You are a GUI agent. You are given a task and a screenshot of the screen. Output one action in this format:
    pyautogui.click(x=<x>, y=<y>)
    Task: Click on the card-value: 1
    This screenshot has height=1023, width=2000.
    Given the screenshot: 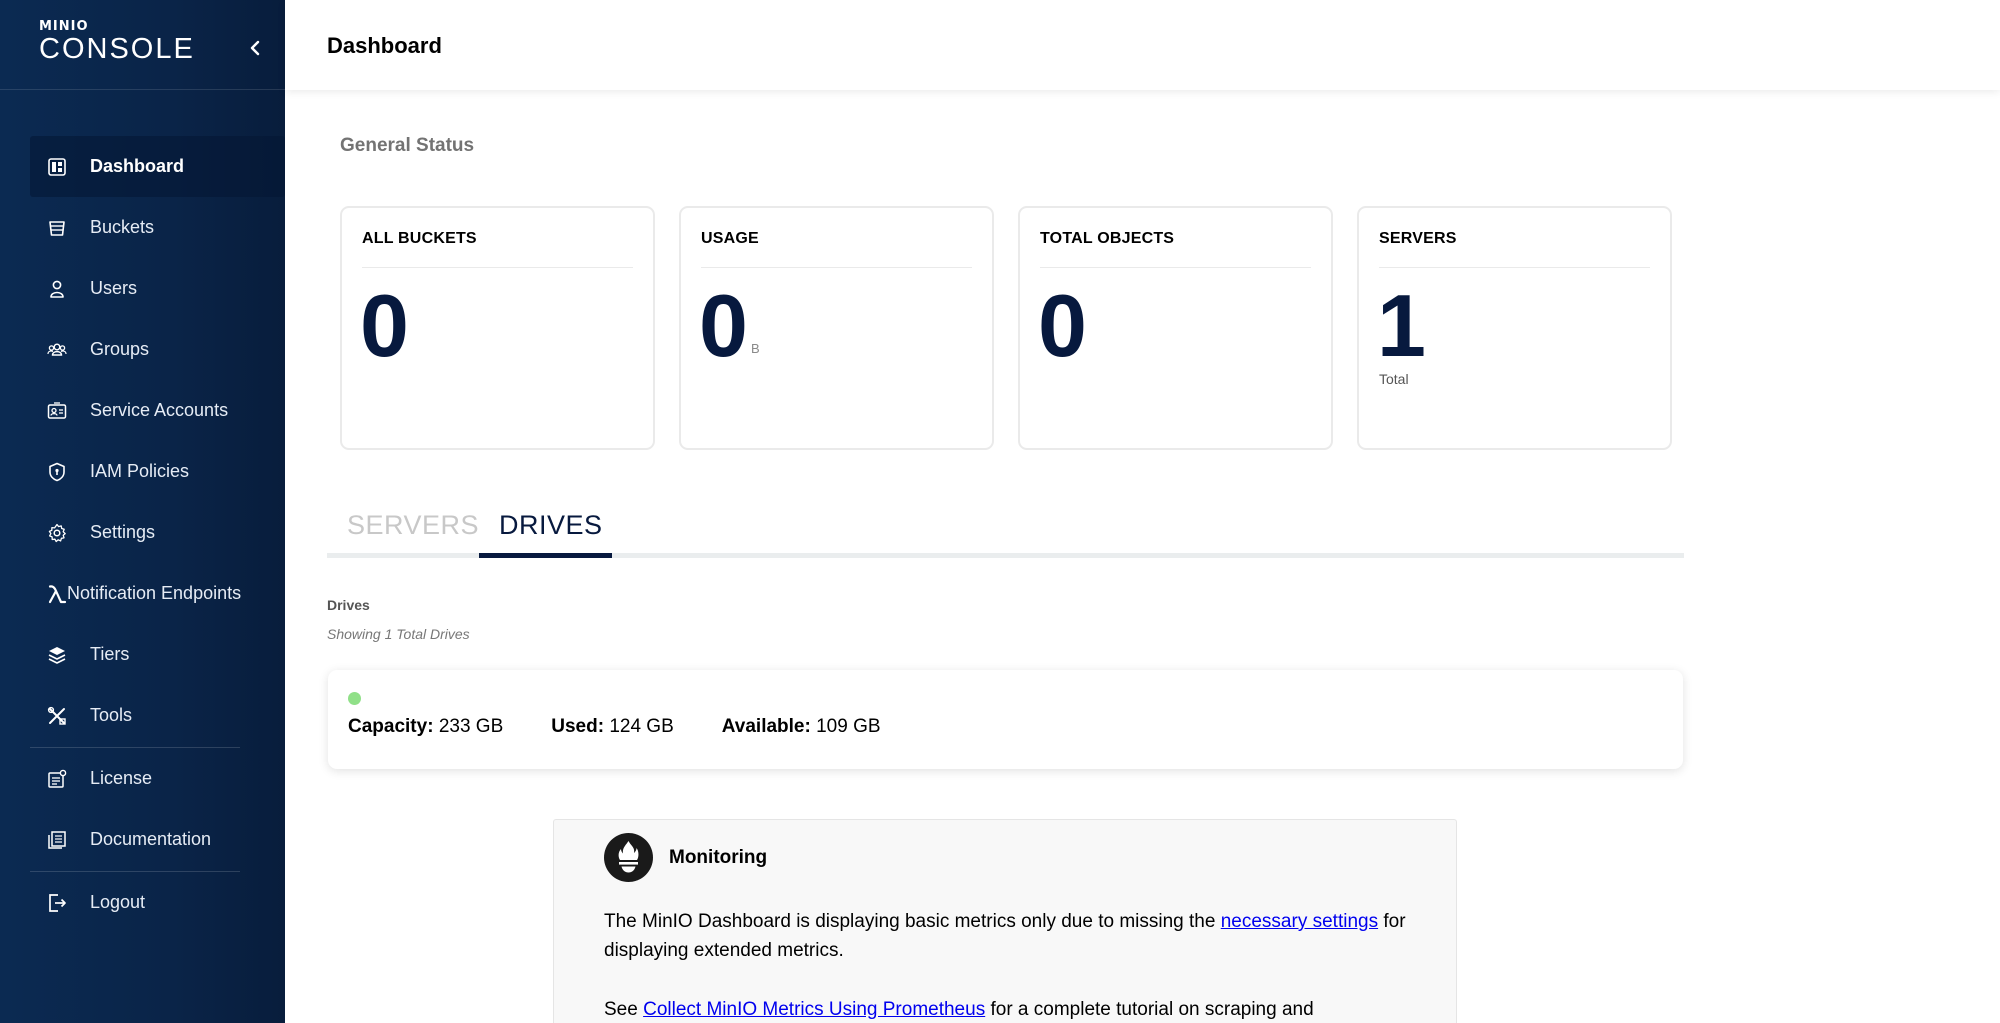 What is the action you would take?
    pyautogui.click(x=1401, y=325)
    